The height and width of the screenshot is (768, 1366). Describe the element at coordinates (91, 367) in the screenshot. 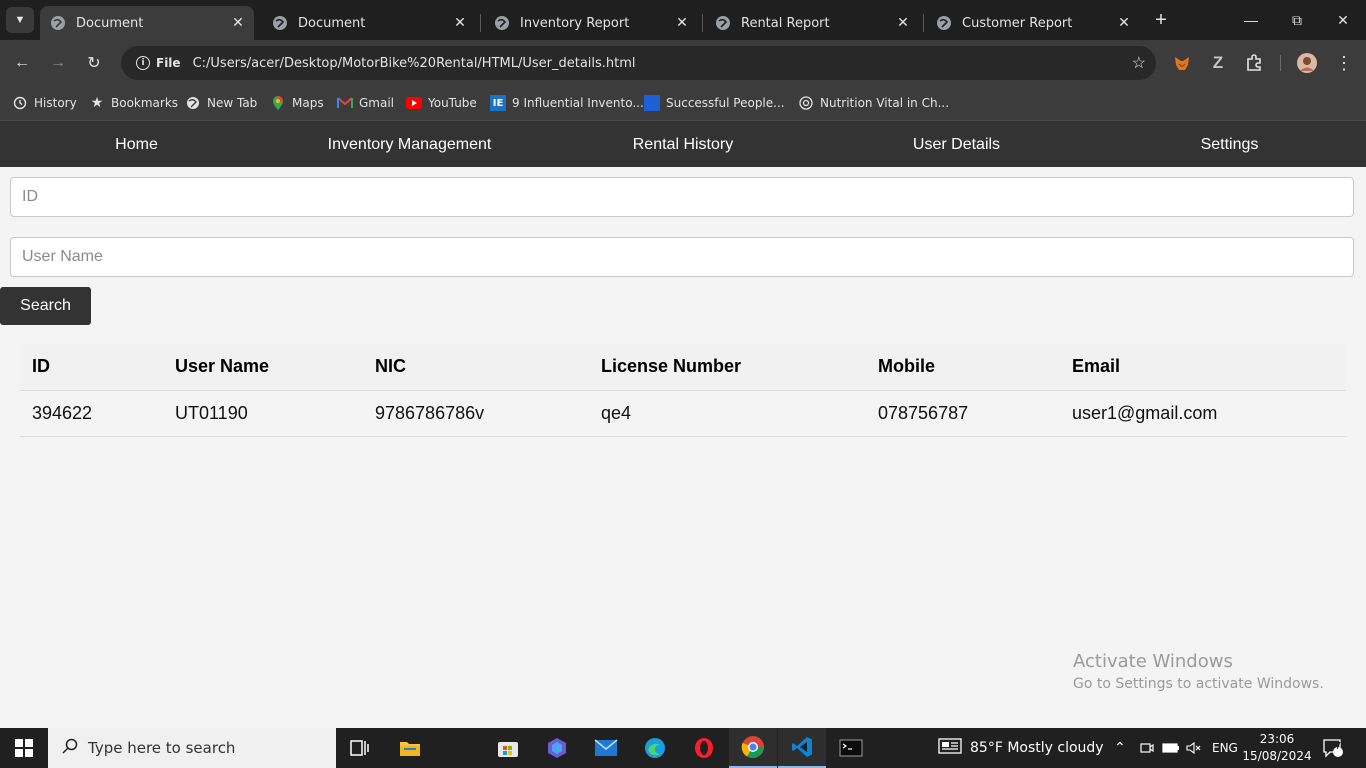

I see `header-id: ID` at that location.